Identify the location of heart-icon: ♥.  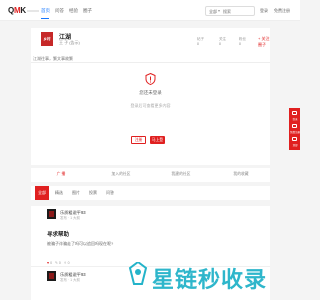
(48, 263).